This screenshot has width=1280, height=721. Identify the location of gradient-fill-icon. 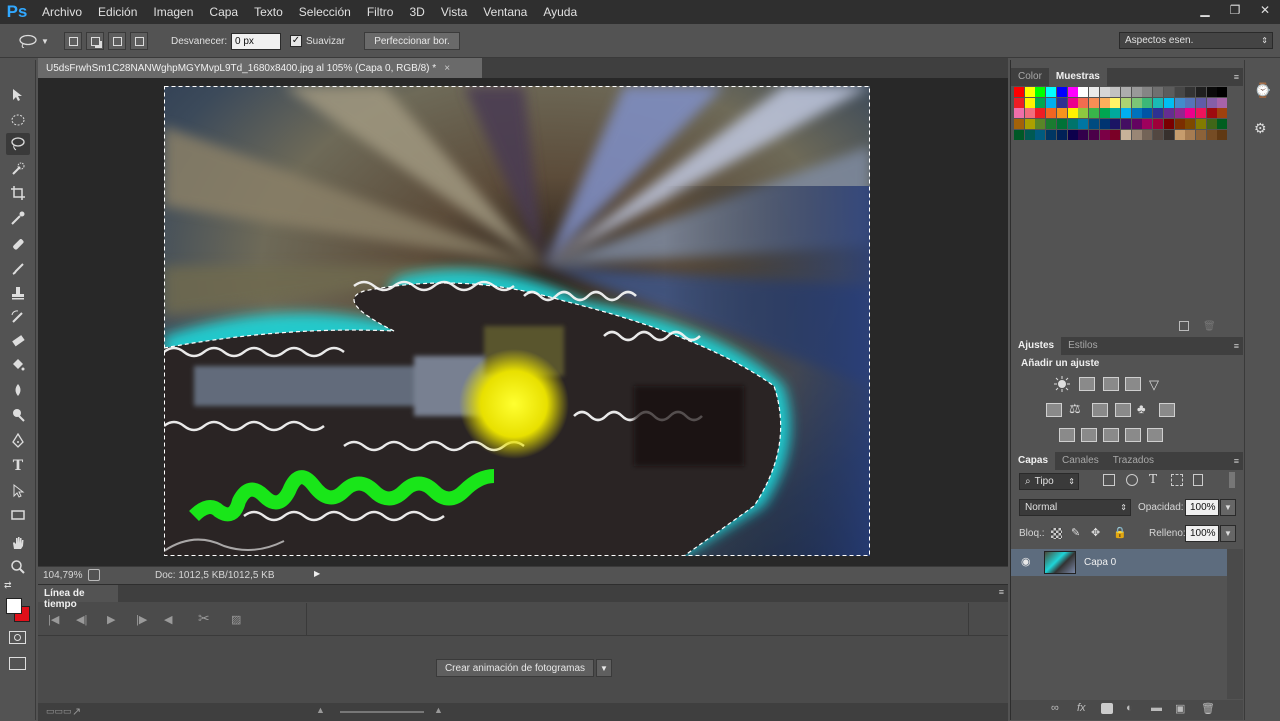
(1155, 435).